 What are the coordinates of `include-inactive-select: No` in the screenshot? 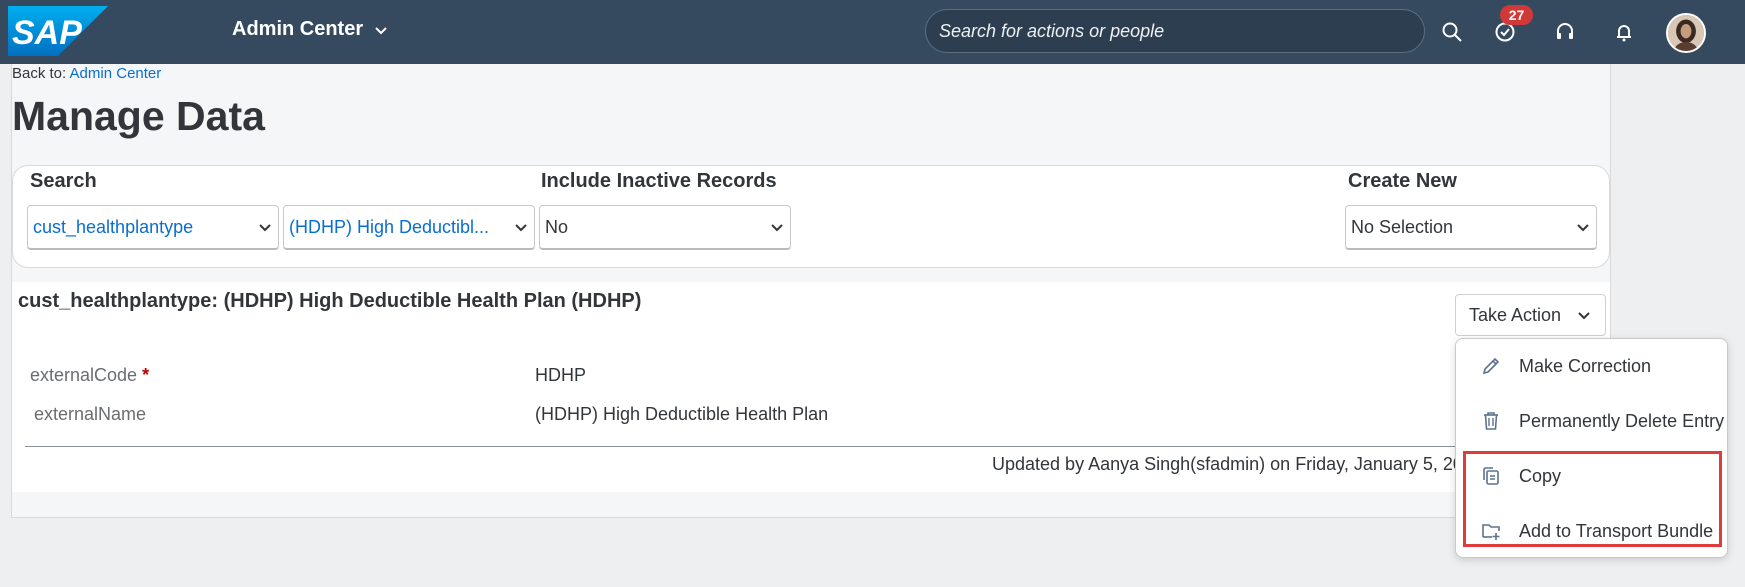 It's located at (665, 227).